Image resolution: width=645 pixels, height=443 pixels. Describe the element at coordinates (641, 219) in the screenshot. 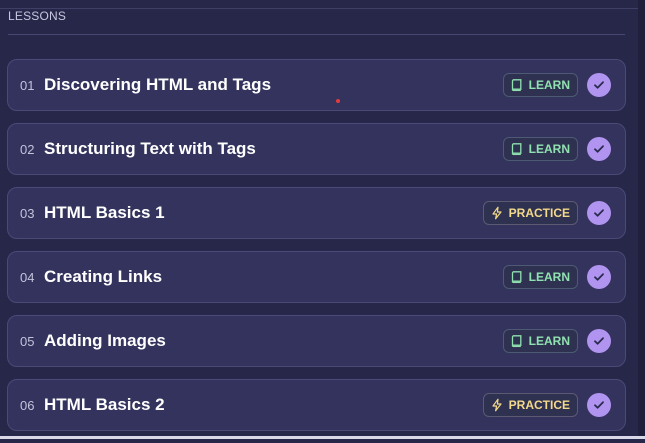

I see `right-edge-panel` at that location.